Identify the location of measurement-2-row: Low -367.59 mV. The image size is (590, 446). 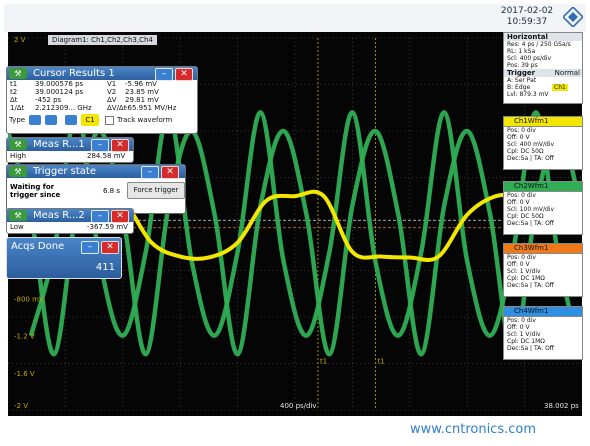
(70, 227).